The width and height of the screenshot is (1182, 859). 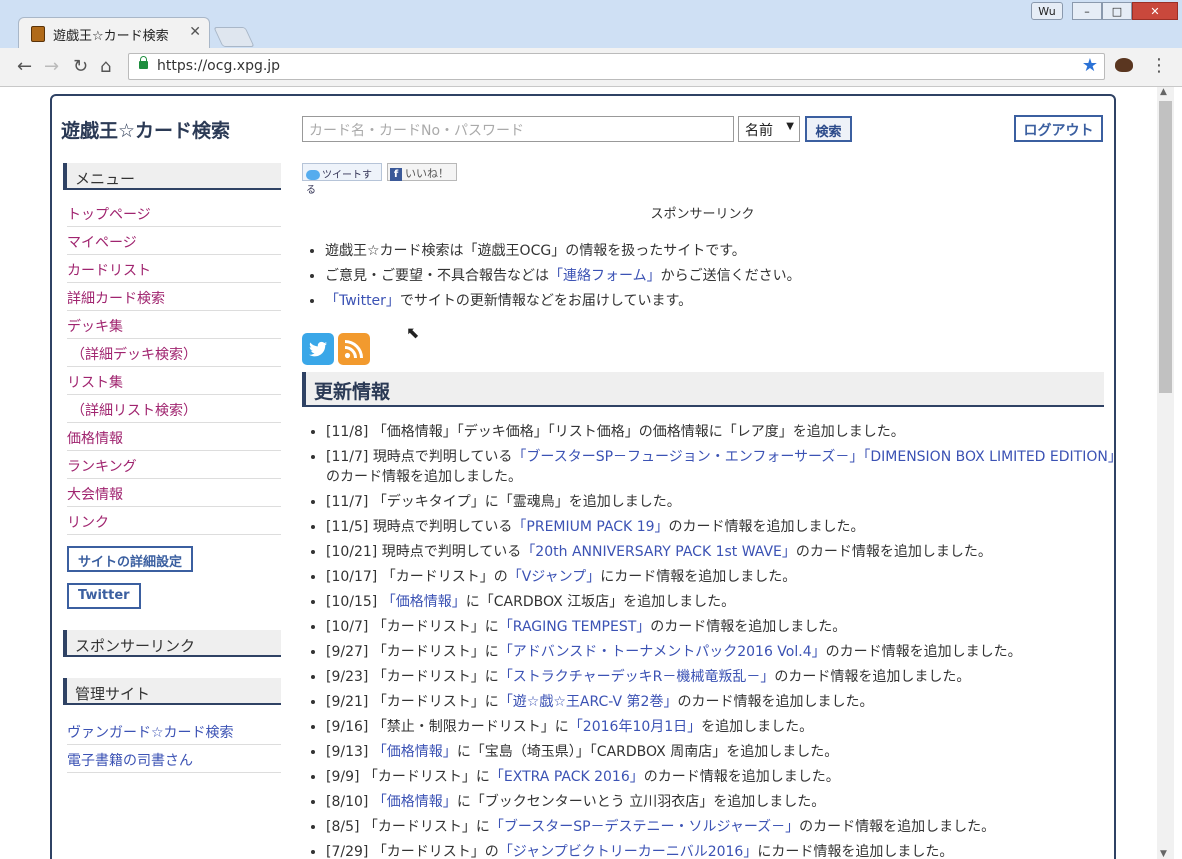 What do you see at coordinates (1155, 11) in the screenshot?
I see `close-window-button: ✕` at bounding box center [1155, 11].